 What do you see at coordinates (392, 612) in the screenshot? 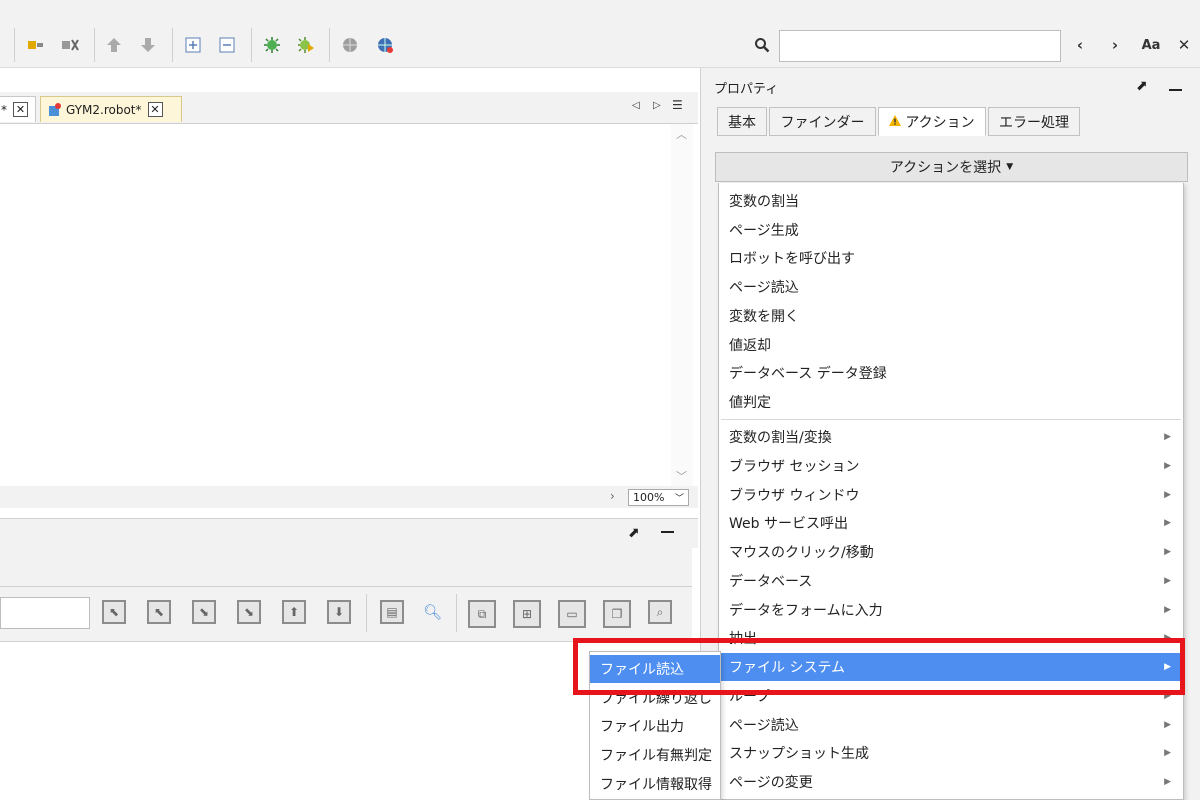
I see `document-icon: ▤` at bounding box center [392, 612].